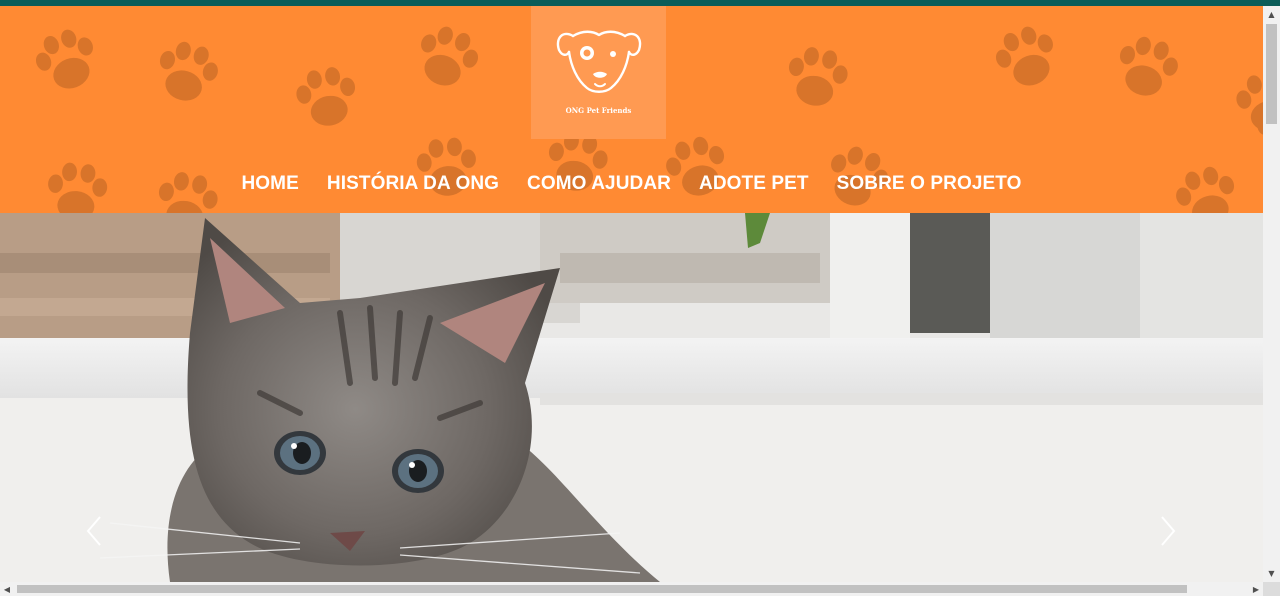 The width and height of the screenshot is (1280, 596). I want to click on nav-home: HOME, so click(269, 186).